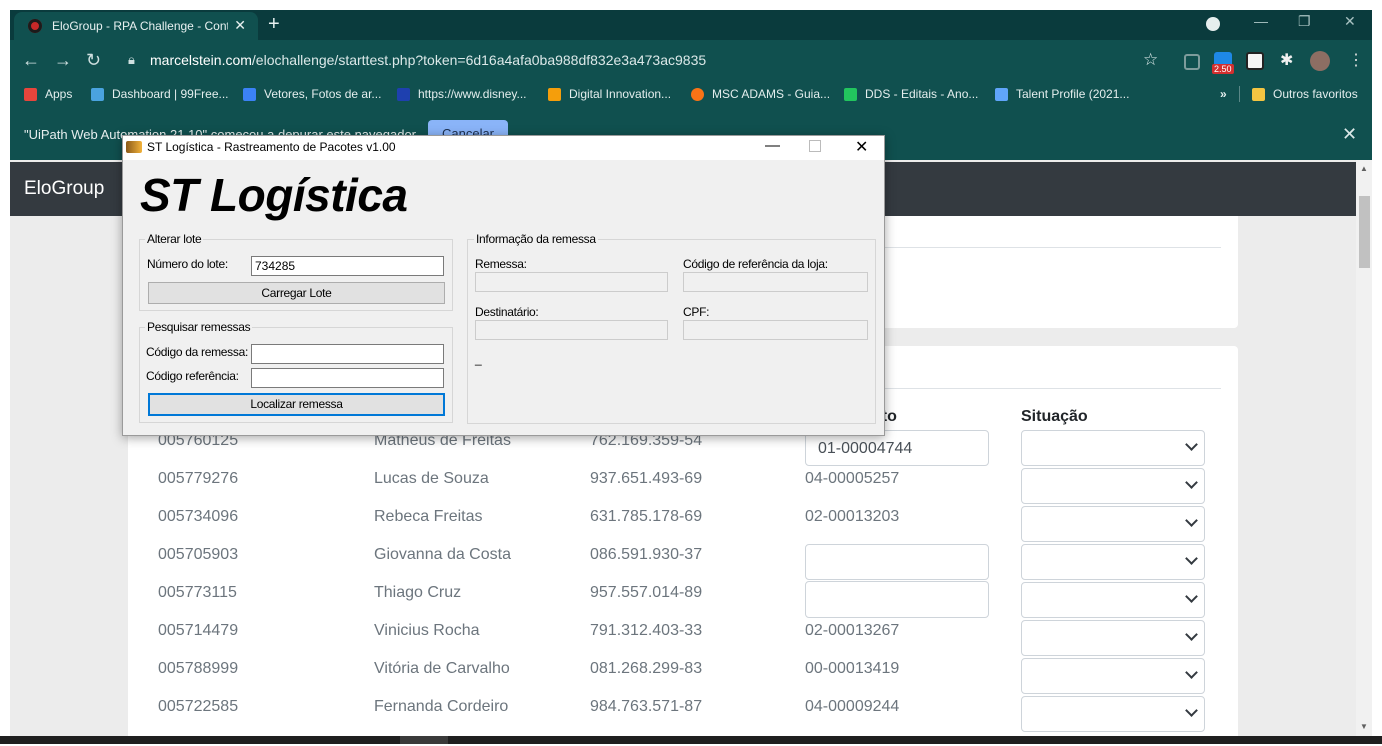 The image size is (1382, 746). Describe the element at coordinates (424, 740) in the screenshot. I see `taskbar-app` at that location.